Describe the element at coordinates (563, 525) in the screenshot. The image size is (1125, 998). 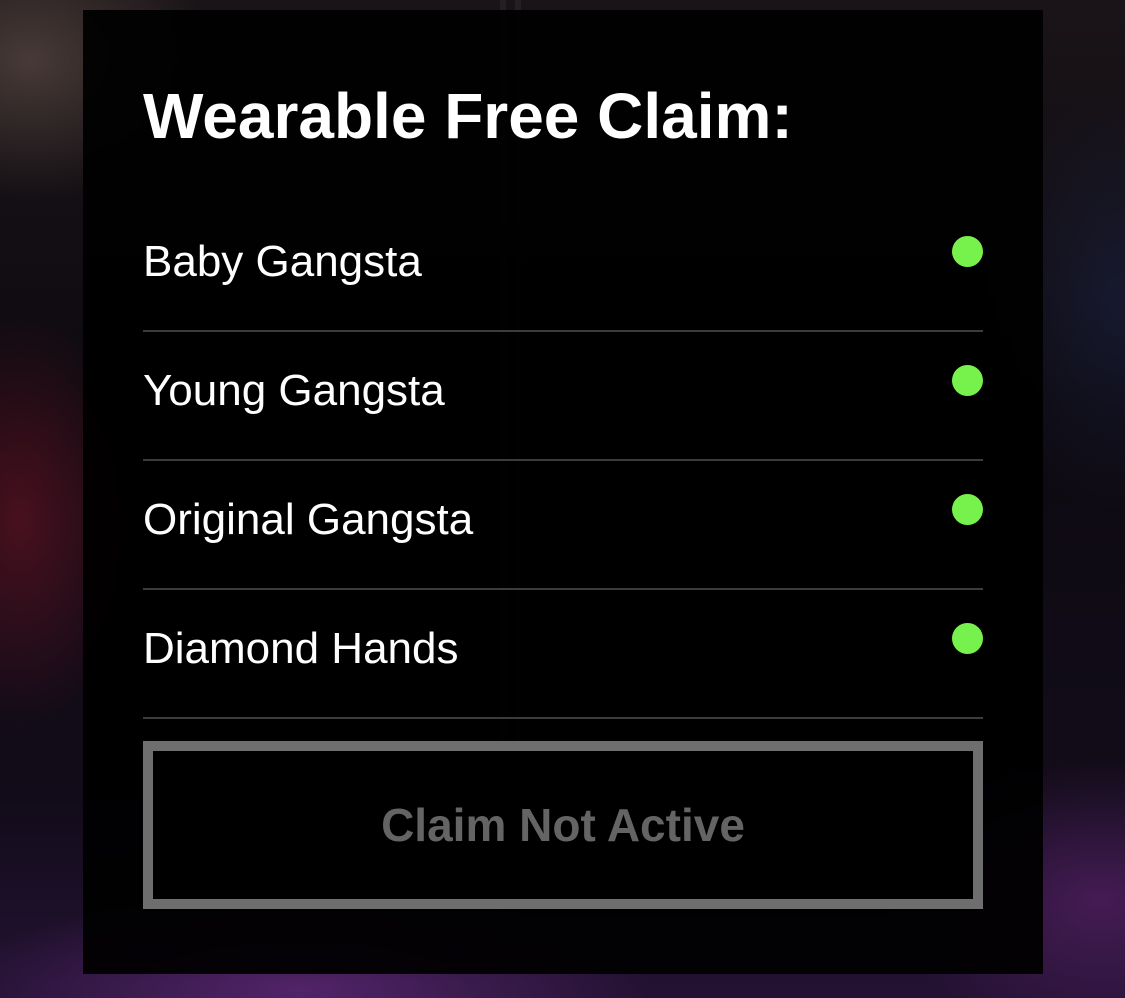
I see `list-item: Original Gangsta` at that location.